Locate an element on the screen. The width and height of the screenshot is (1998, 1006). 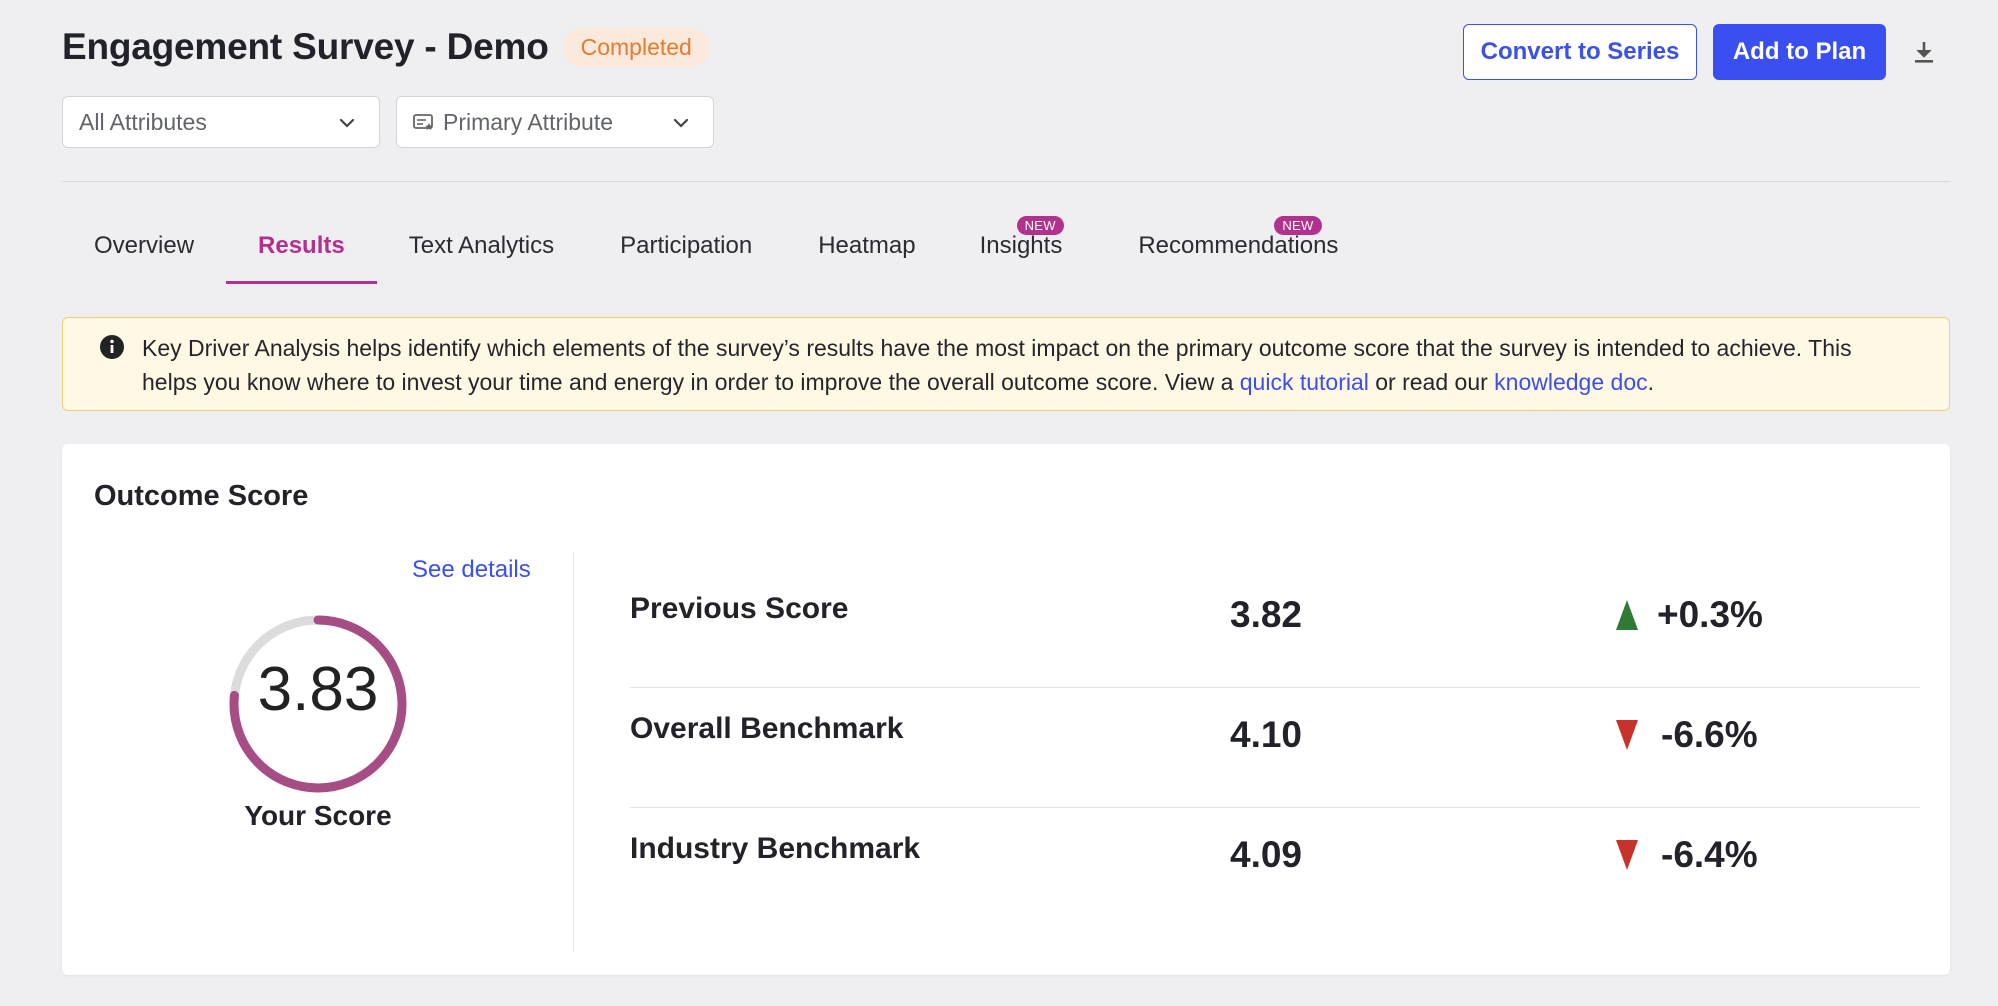
tab-heatmap: Heatmap is located at coordinates (865, 248).